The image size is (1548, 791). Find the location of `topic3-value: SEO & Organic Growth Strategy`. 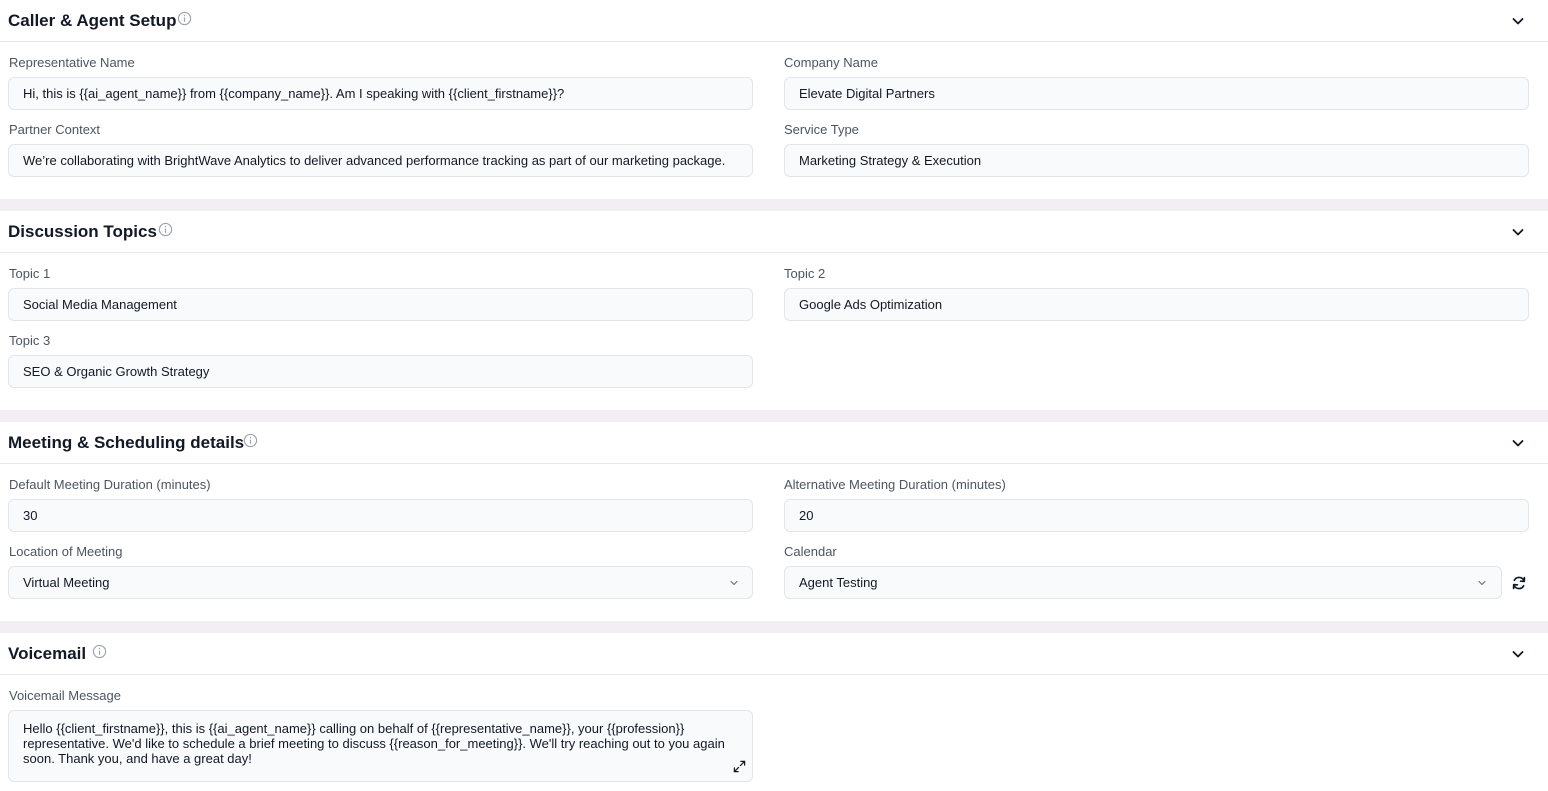

topic3-value: SEO & Organic Growth Strategy is located at coordinates (116, 371).